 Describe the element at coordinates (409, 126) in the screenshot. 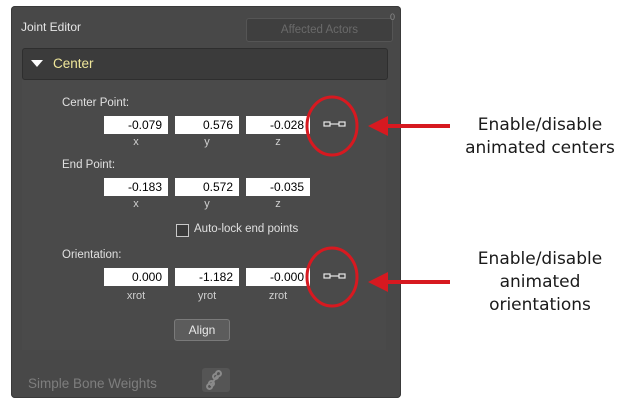

I see `center-arrow` at that location.